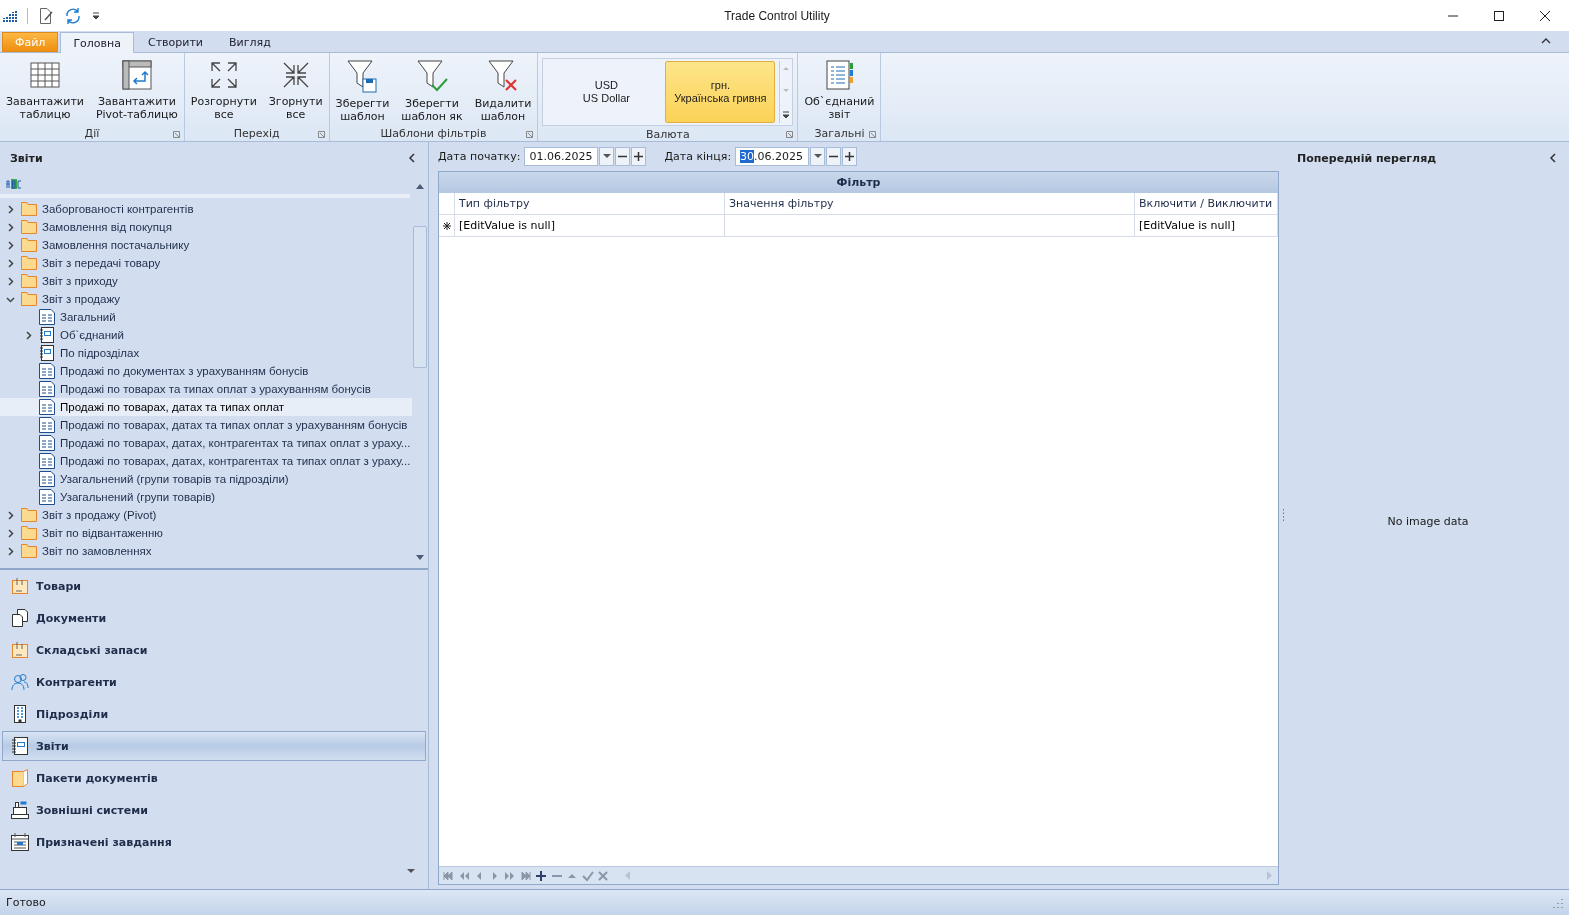 The width and height of the screenshot is (1569, 915). What do you see at coordinates (45, 75) in the screenshot?
I see `table-icon` at bounding box center [45, 75].